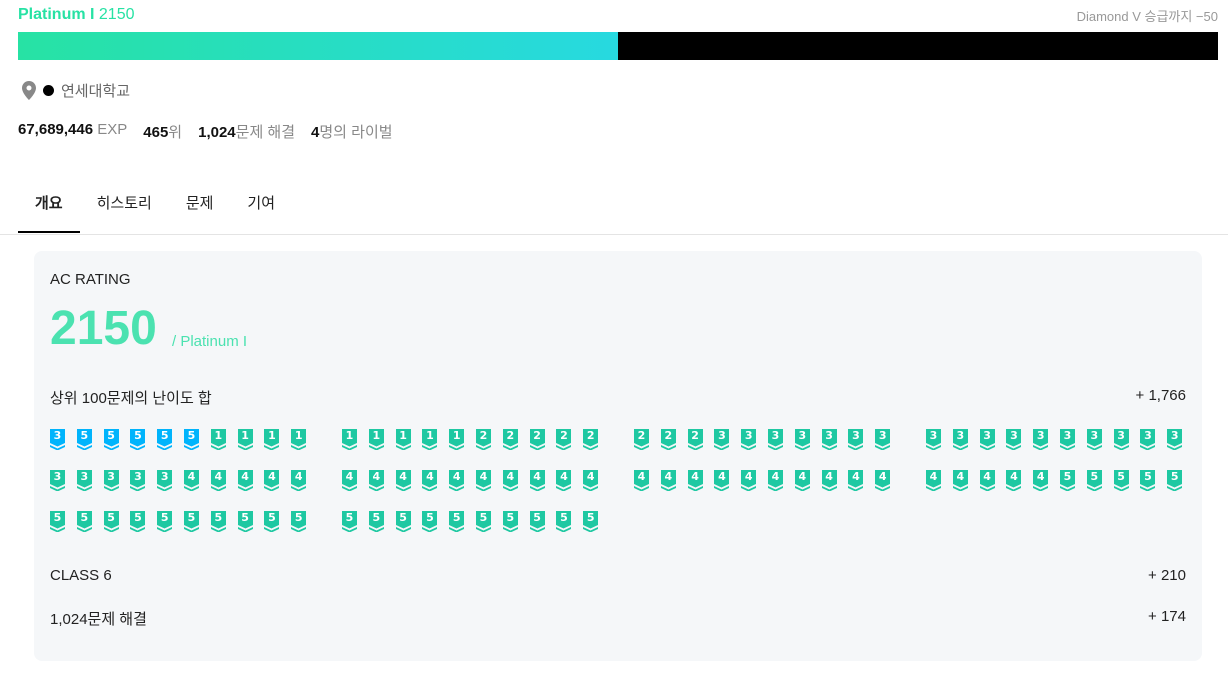 Image resolution: width=1228 pixels, height=675 pixels. Describe the element at coordinates (246, 131) in the screenshot. I see `solved-stat: 1,024문제 해결` at that location.